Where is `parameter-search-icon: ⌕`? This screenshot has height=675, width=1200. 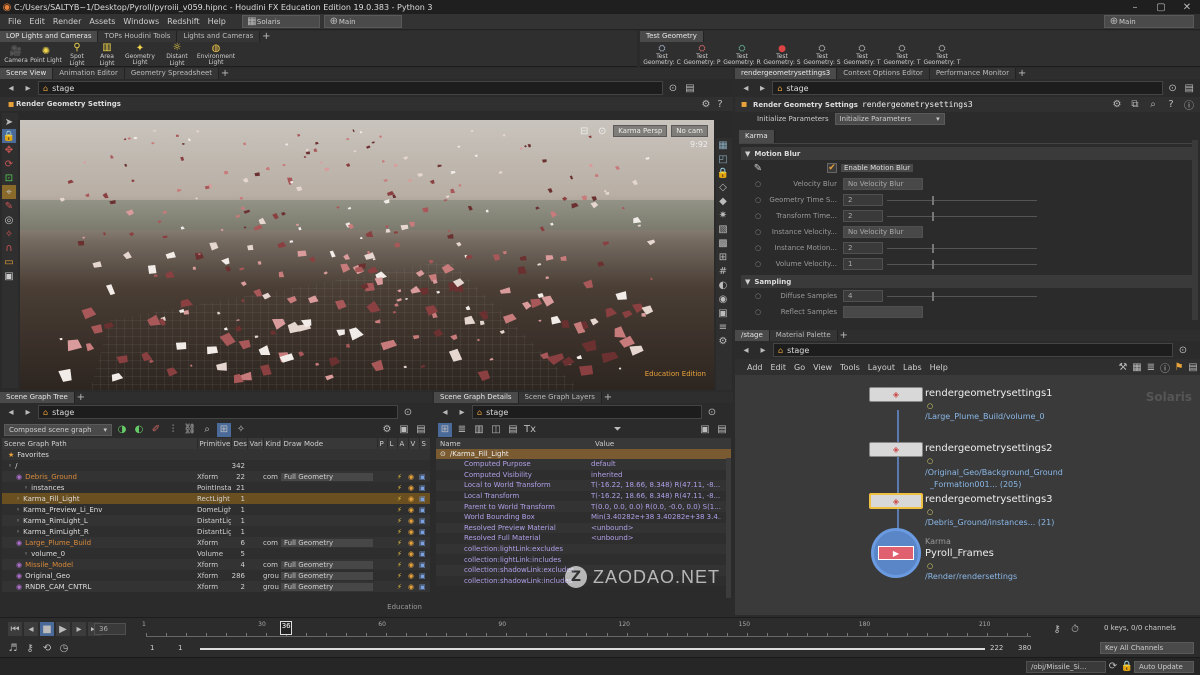
parameter-search-icon: ⌕ is located at coordinates (1153, 105).